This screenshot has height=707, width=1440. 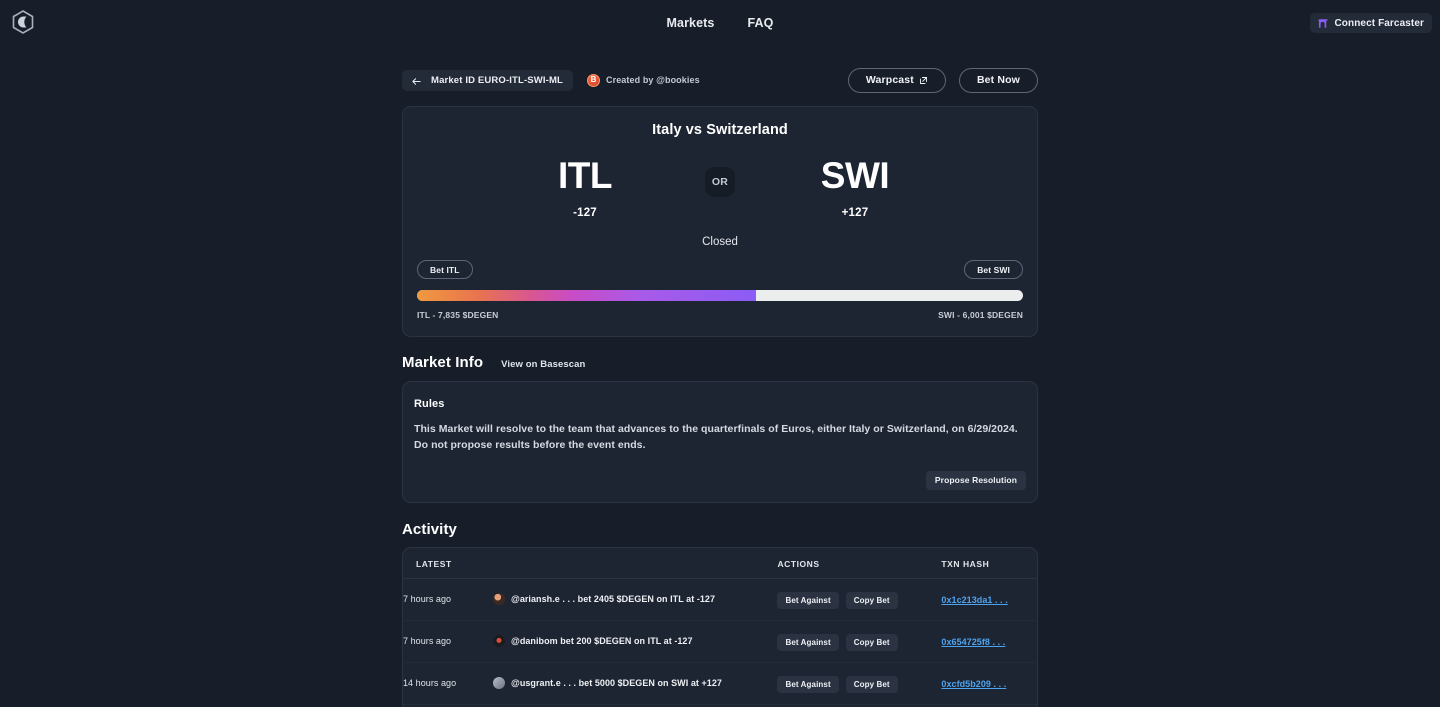 I want to click on rules-title: Rules, so click(x=429, y=404).